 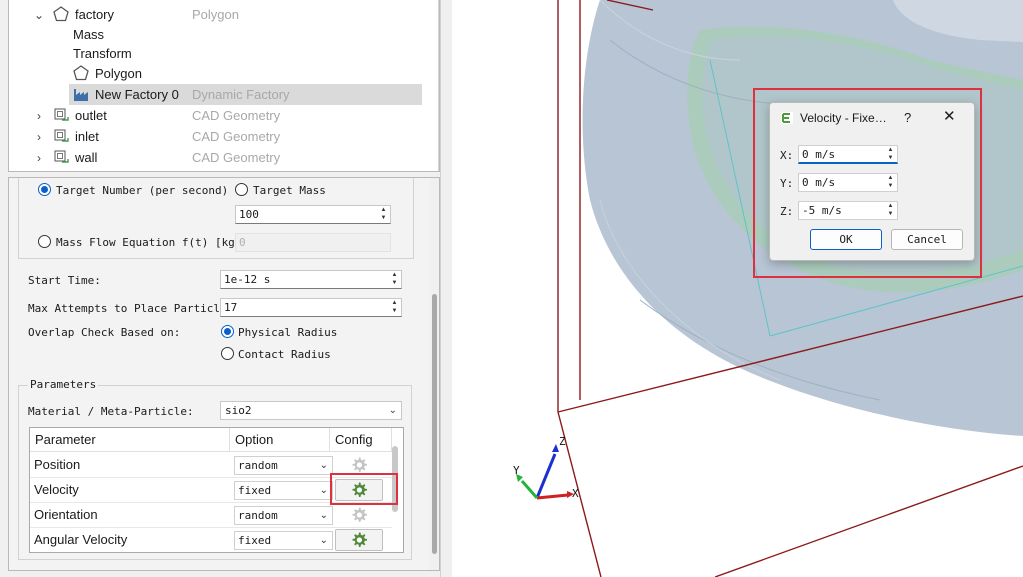 What do you see at coordinates (446, 288) in the screenshot?
I see `panel-splitter` at bounding box center [446, 288].